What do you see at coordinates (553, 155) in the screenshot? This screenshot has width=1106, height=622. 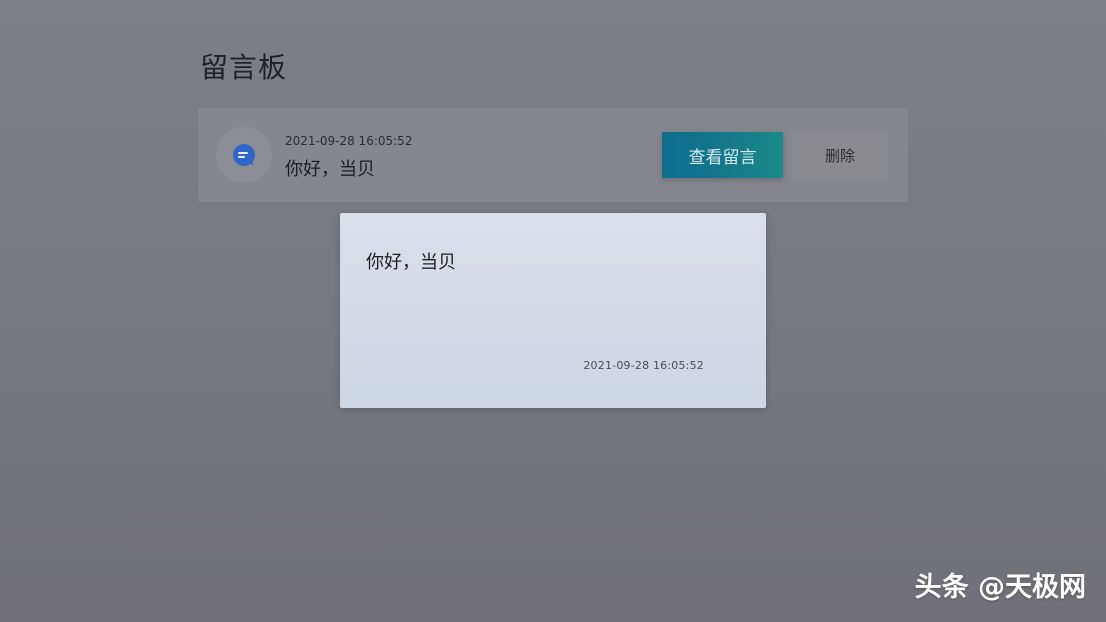 I see `message-row: 2021-09-28 16:05:52 你好，当贝 查看留言 删除` at bounding box center [553, 155].